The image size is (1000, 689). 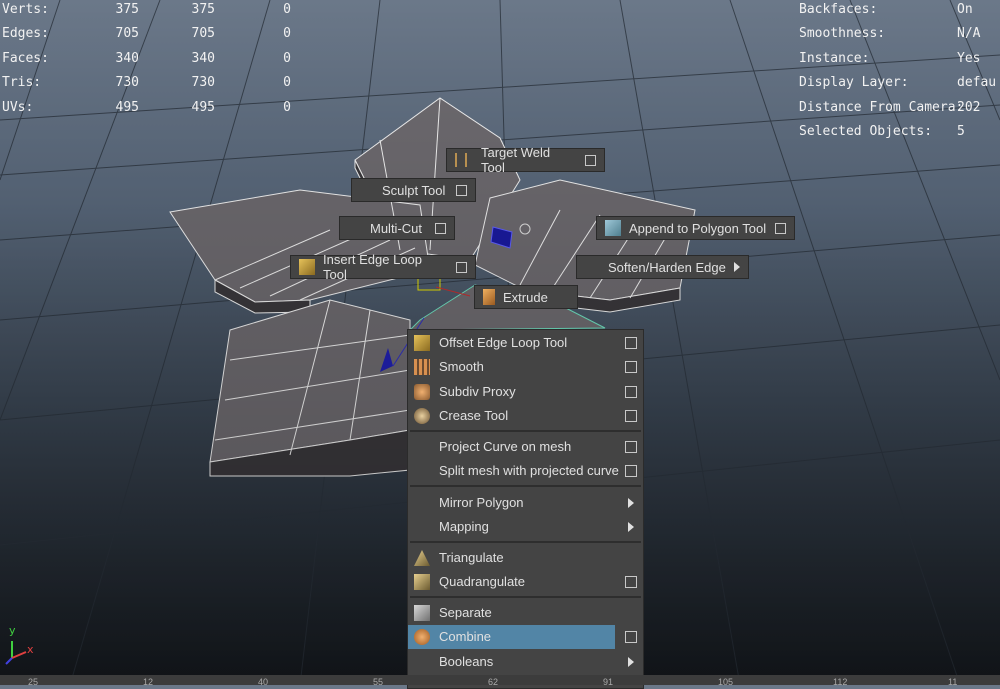 I want to click on triangulate-label: Triangulate, so click(x=471, y=557).